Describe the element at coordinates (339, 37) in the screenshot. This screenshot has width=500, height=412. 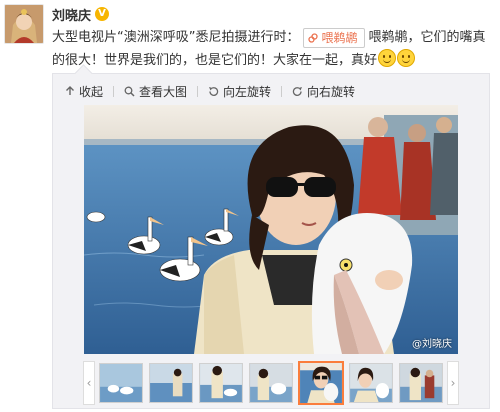
I see `topic-tag-label: 喂鹈鹕` at that location.